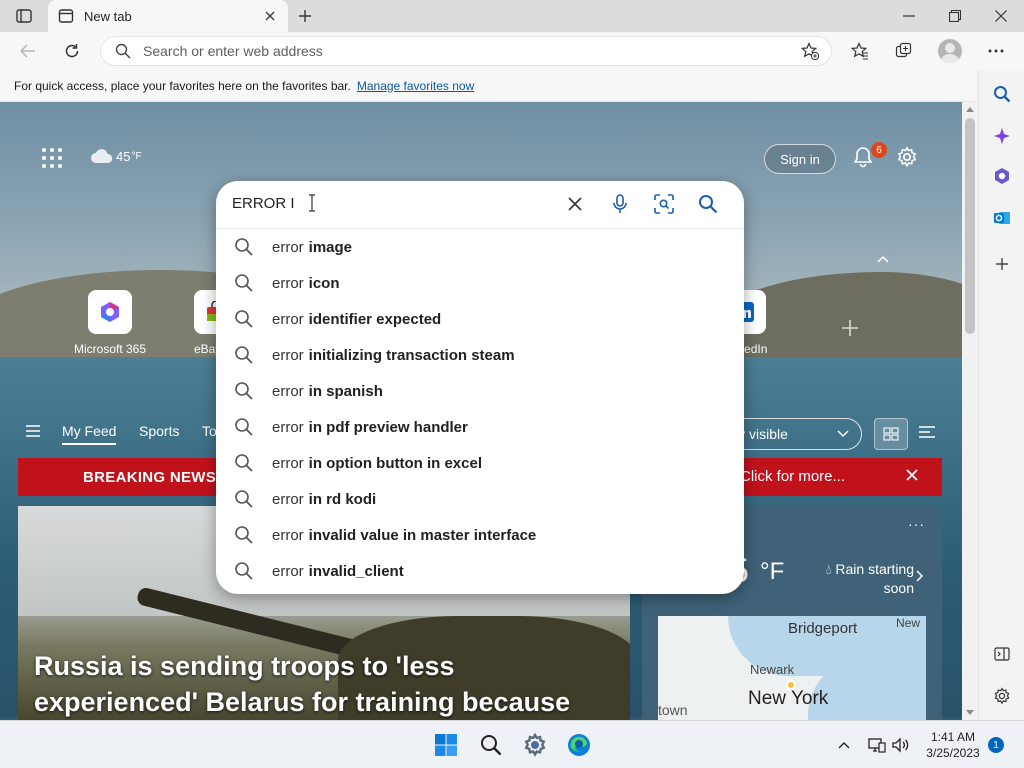 This screenshot has width=1024, height=768. I want to click on add-quick-link-icon, so click(851, 329).